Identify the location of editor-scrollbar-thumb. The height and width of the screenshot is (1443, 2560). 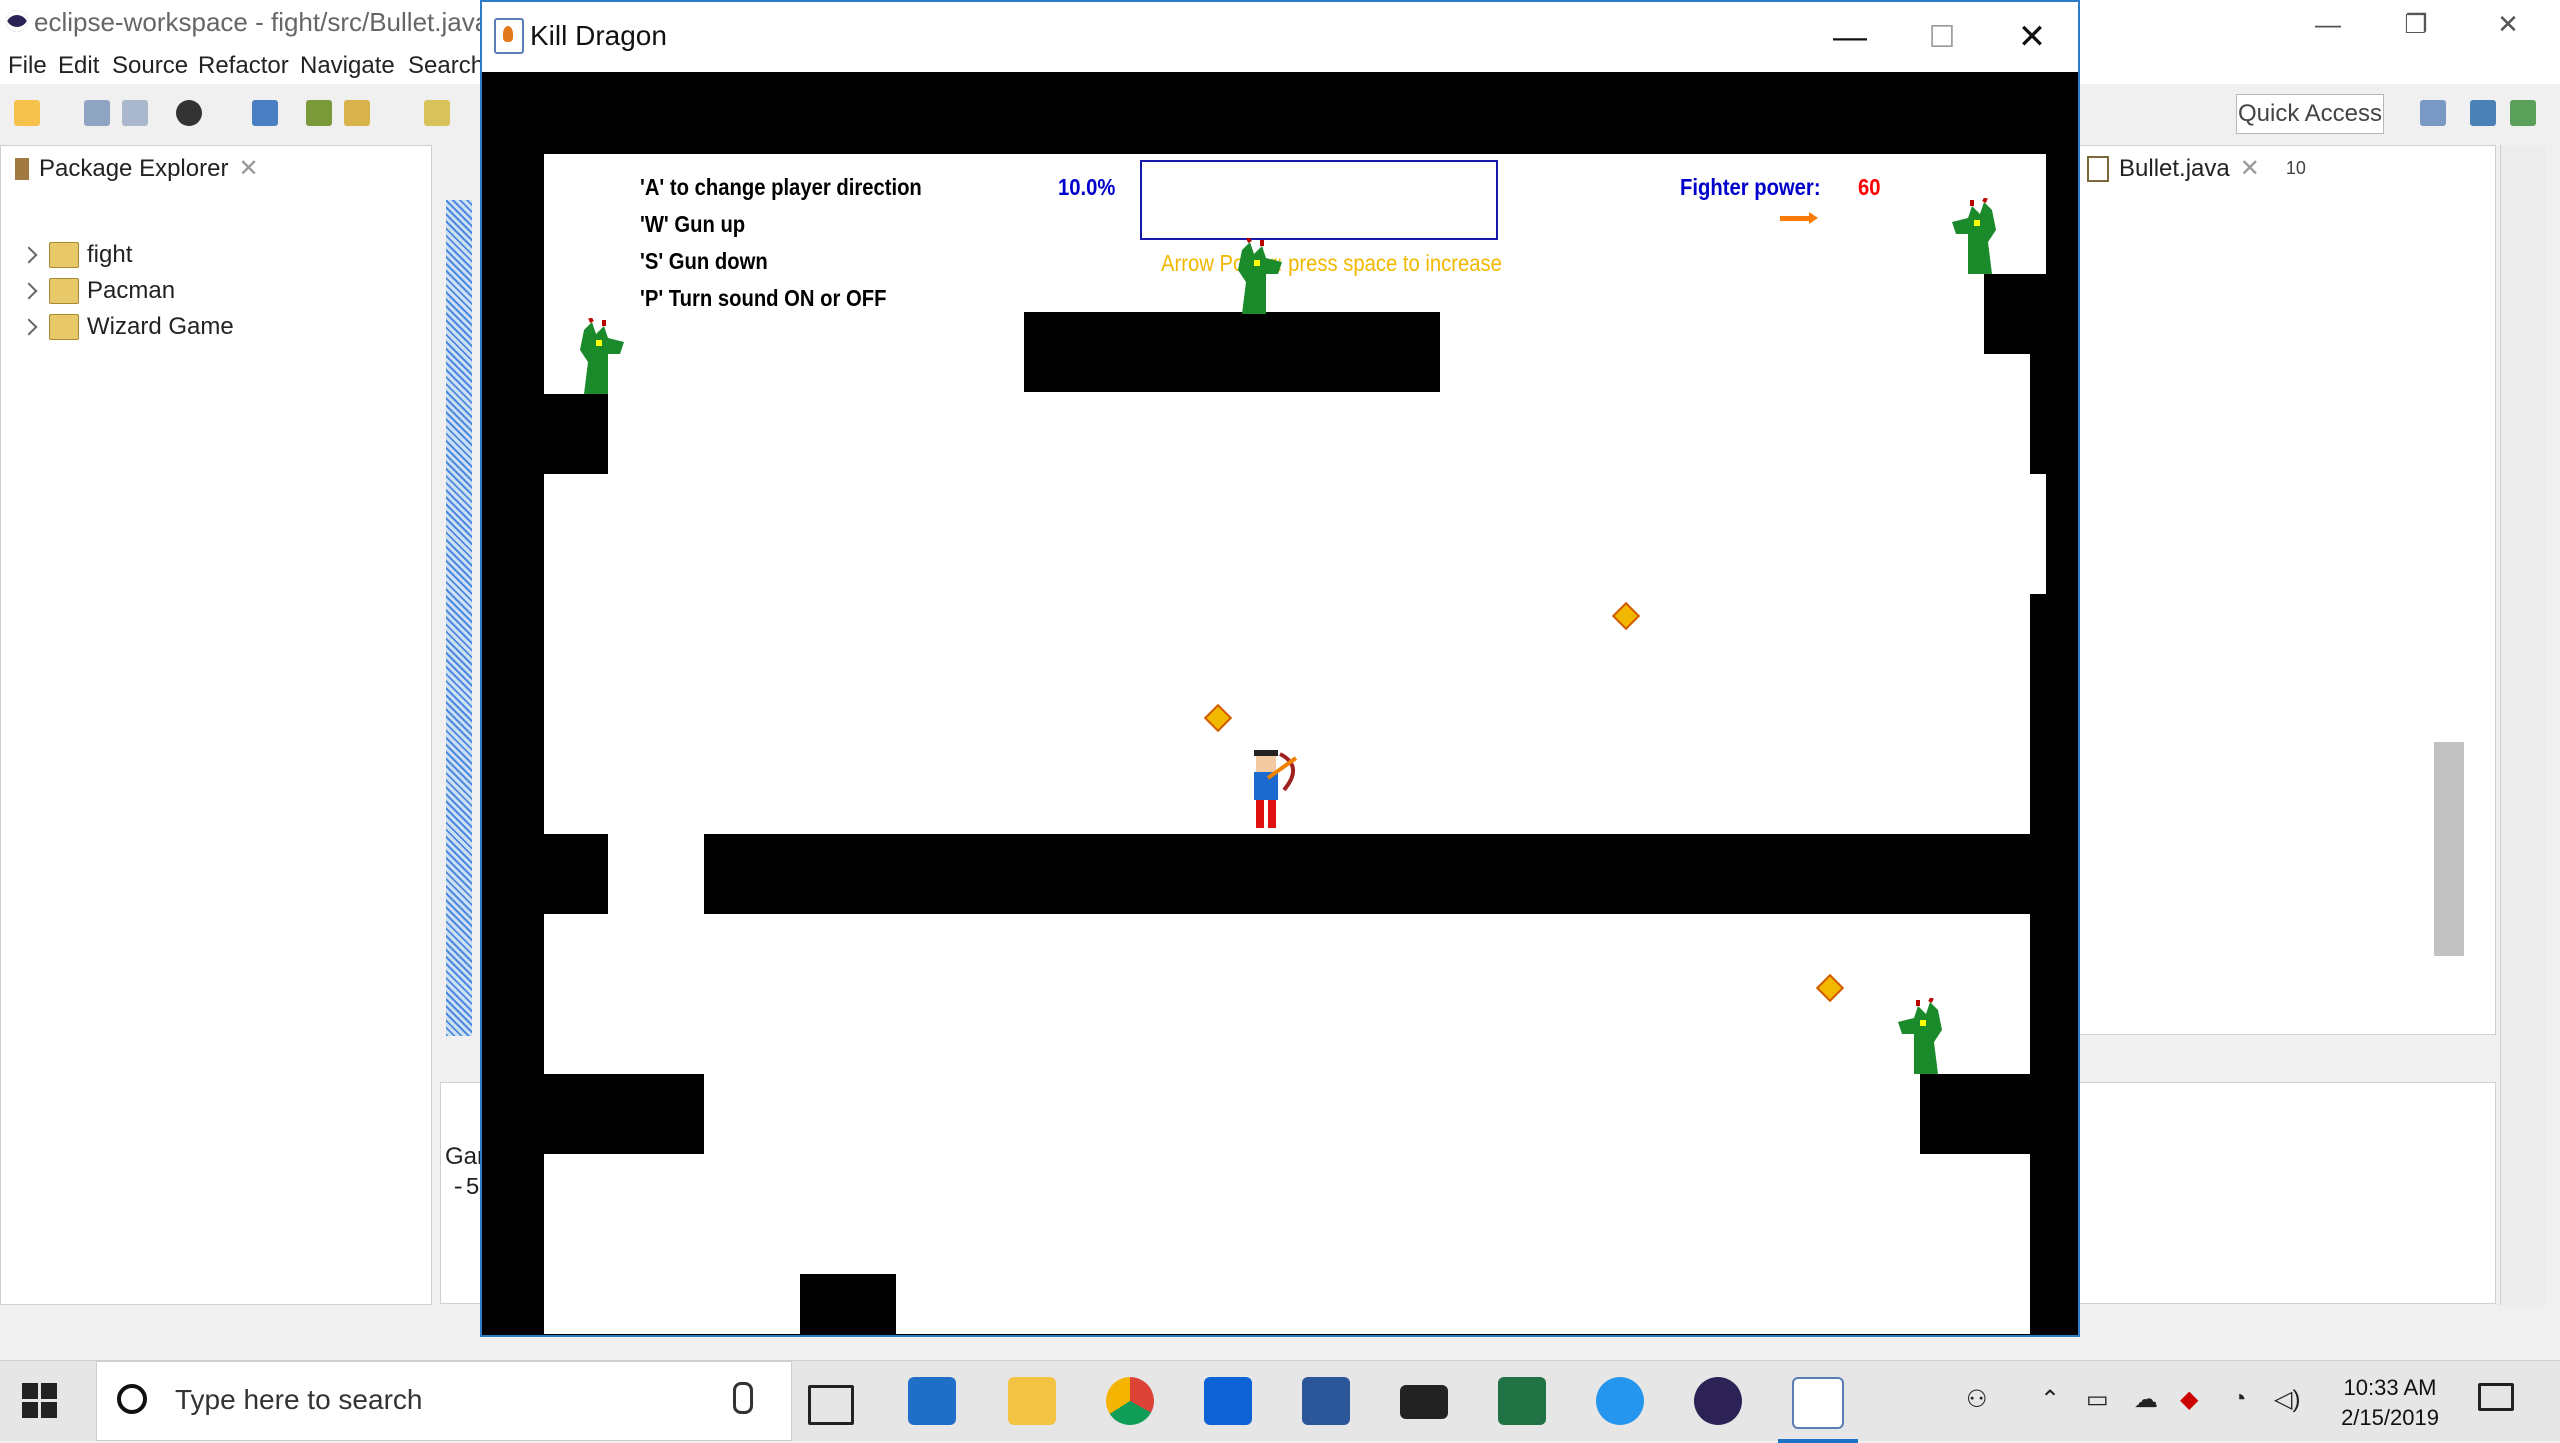
(2449, 849).